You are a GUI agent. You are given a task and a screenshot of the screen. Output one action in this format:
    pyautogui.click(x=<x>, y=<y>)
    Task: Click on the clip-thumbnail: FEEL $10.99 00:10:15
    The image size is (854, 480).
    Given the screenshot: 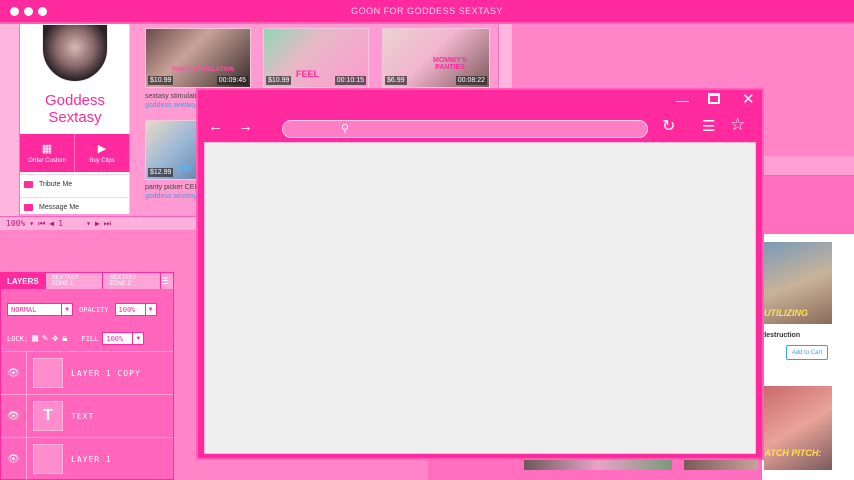 What is the action you would take?
    pyautogui.click(x=316, y=58)
    